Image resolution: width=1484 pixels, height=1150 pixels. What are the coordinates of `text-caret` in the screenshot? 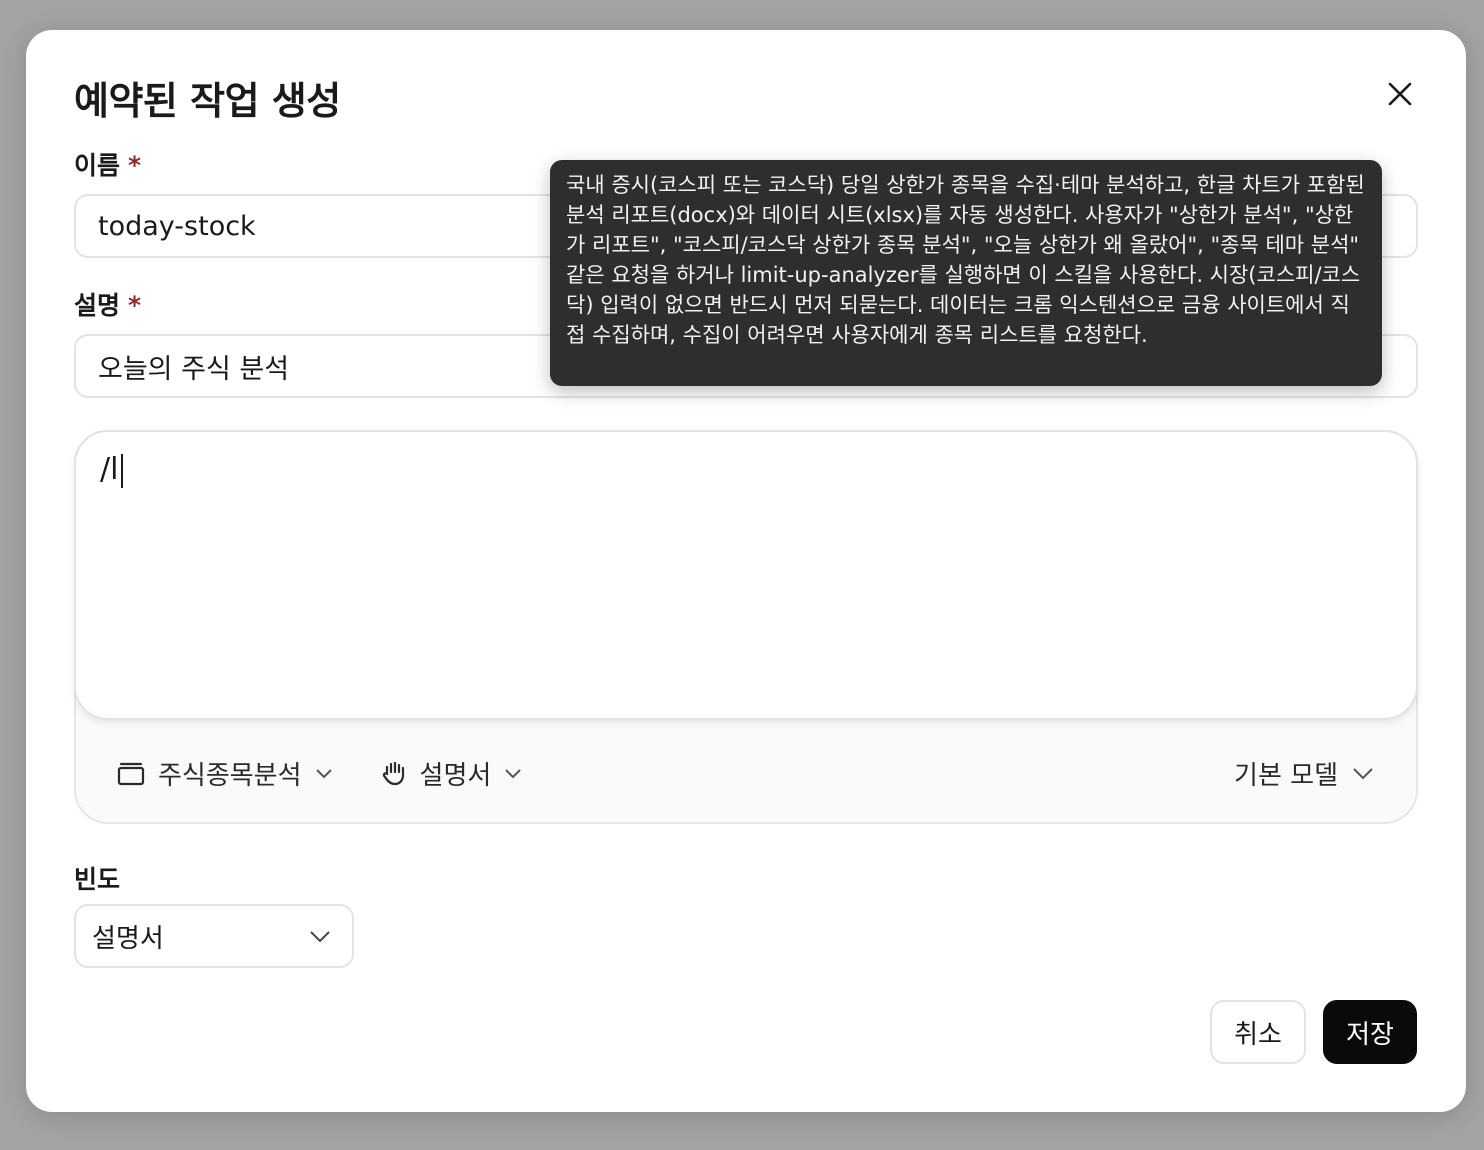 It's located at (122, 470).